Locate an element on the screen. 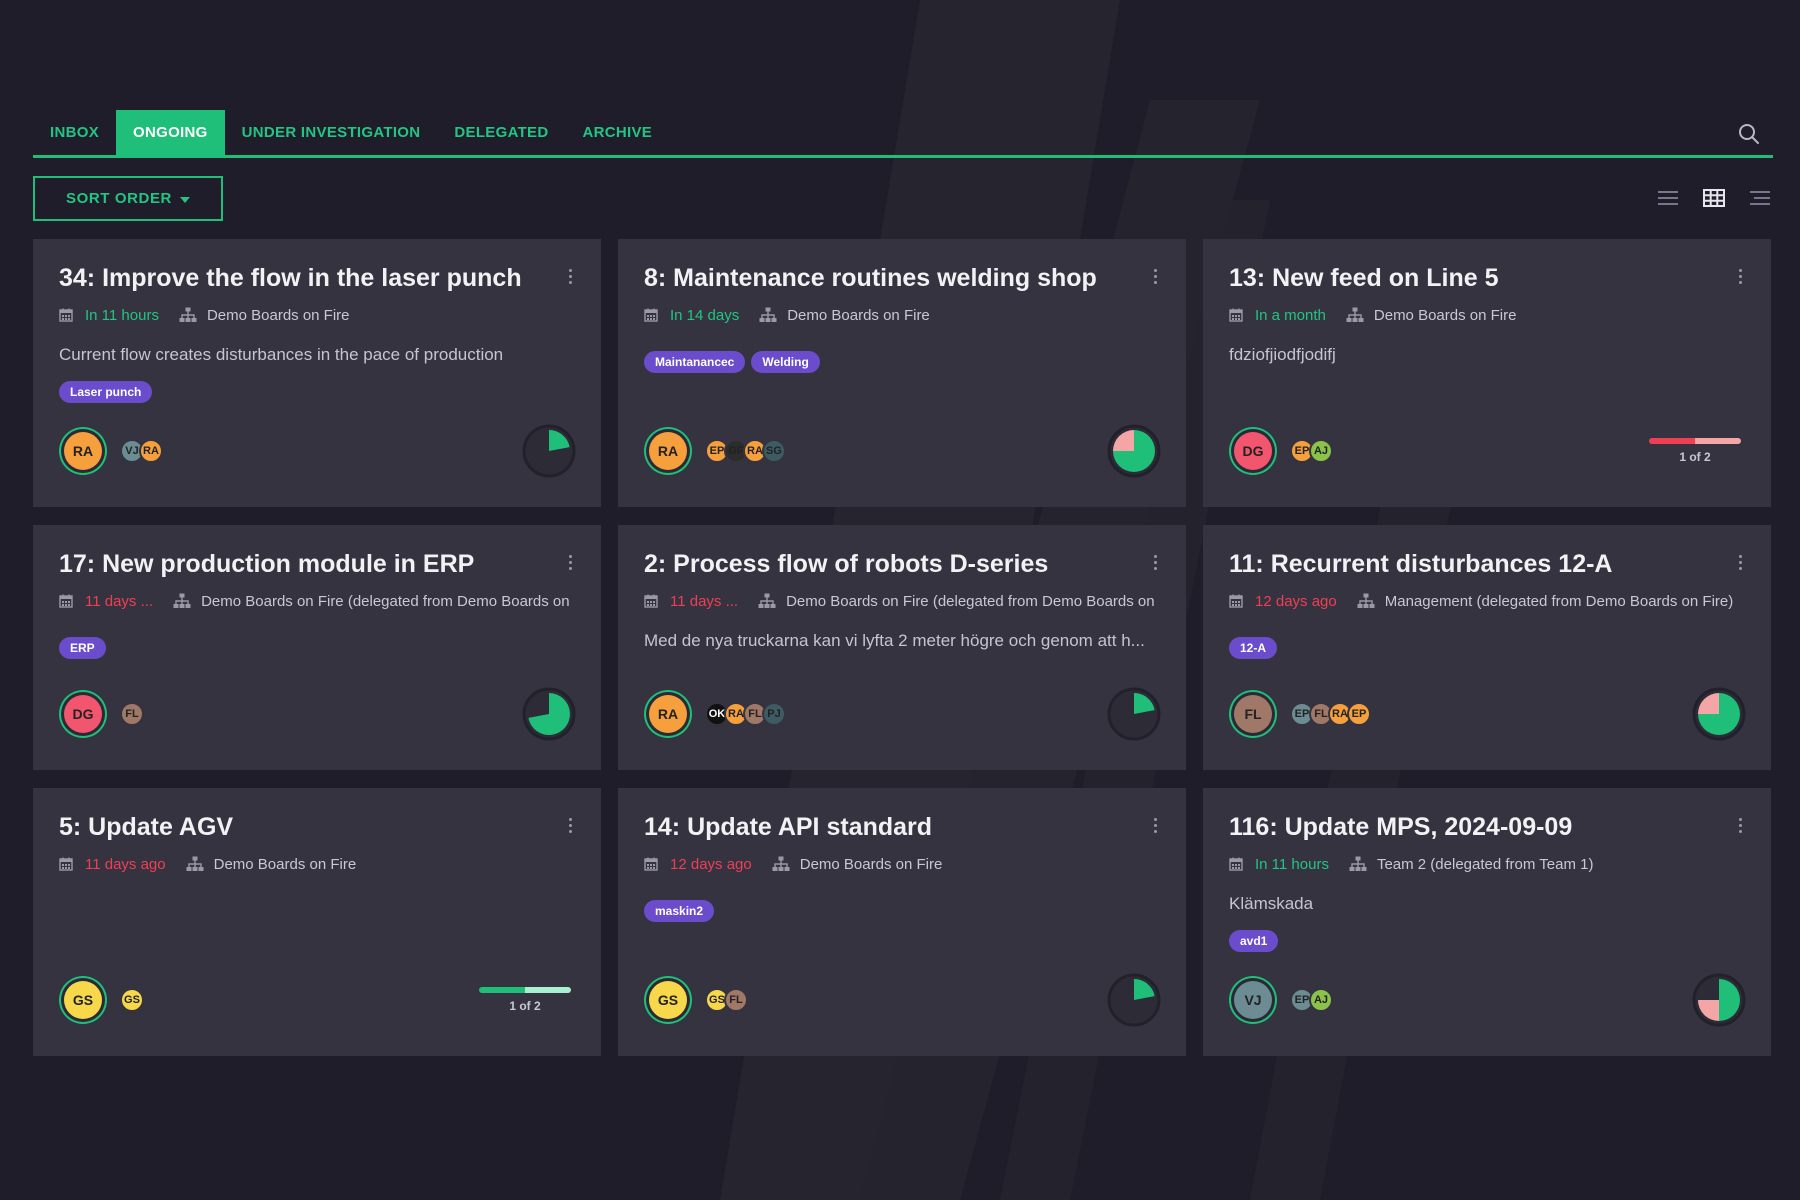 Image resolution: width=1800 pixels, height=1200 pixels. card-footer: DG FL is located at coordinates (318, 714).